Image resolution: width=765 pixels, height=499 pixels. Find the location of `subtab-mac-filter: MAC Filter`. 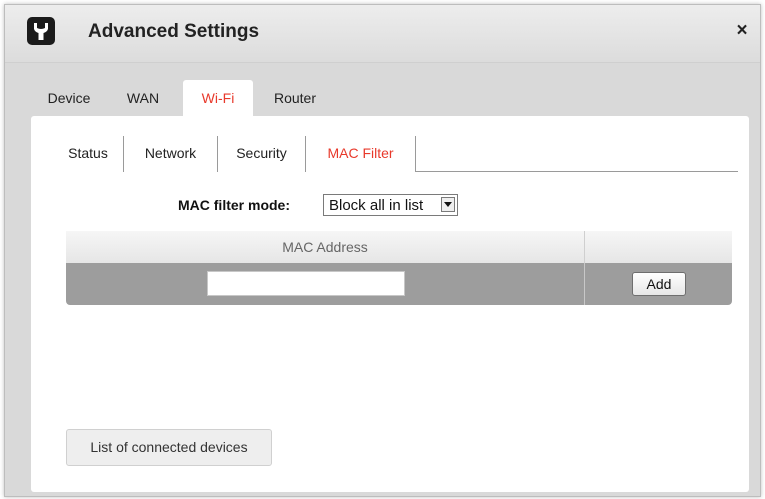

subtab-mac-filter: MAC Filter is located at coordinates (360, 153).